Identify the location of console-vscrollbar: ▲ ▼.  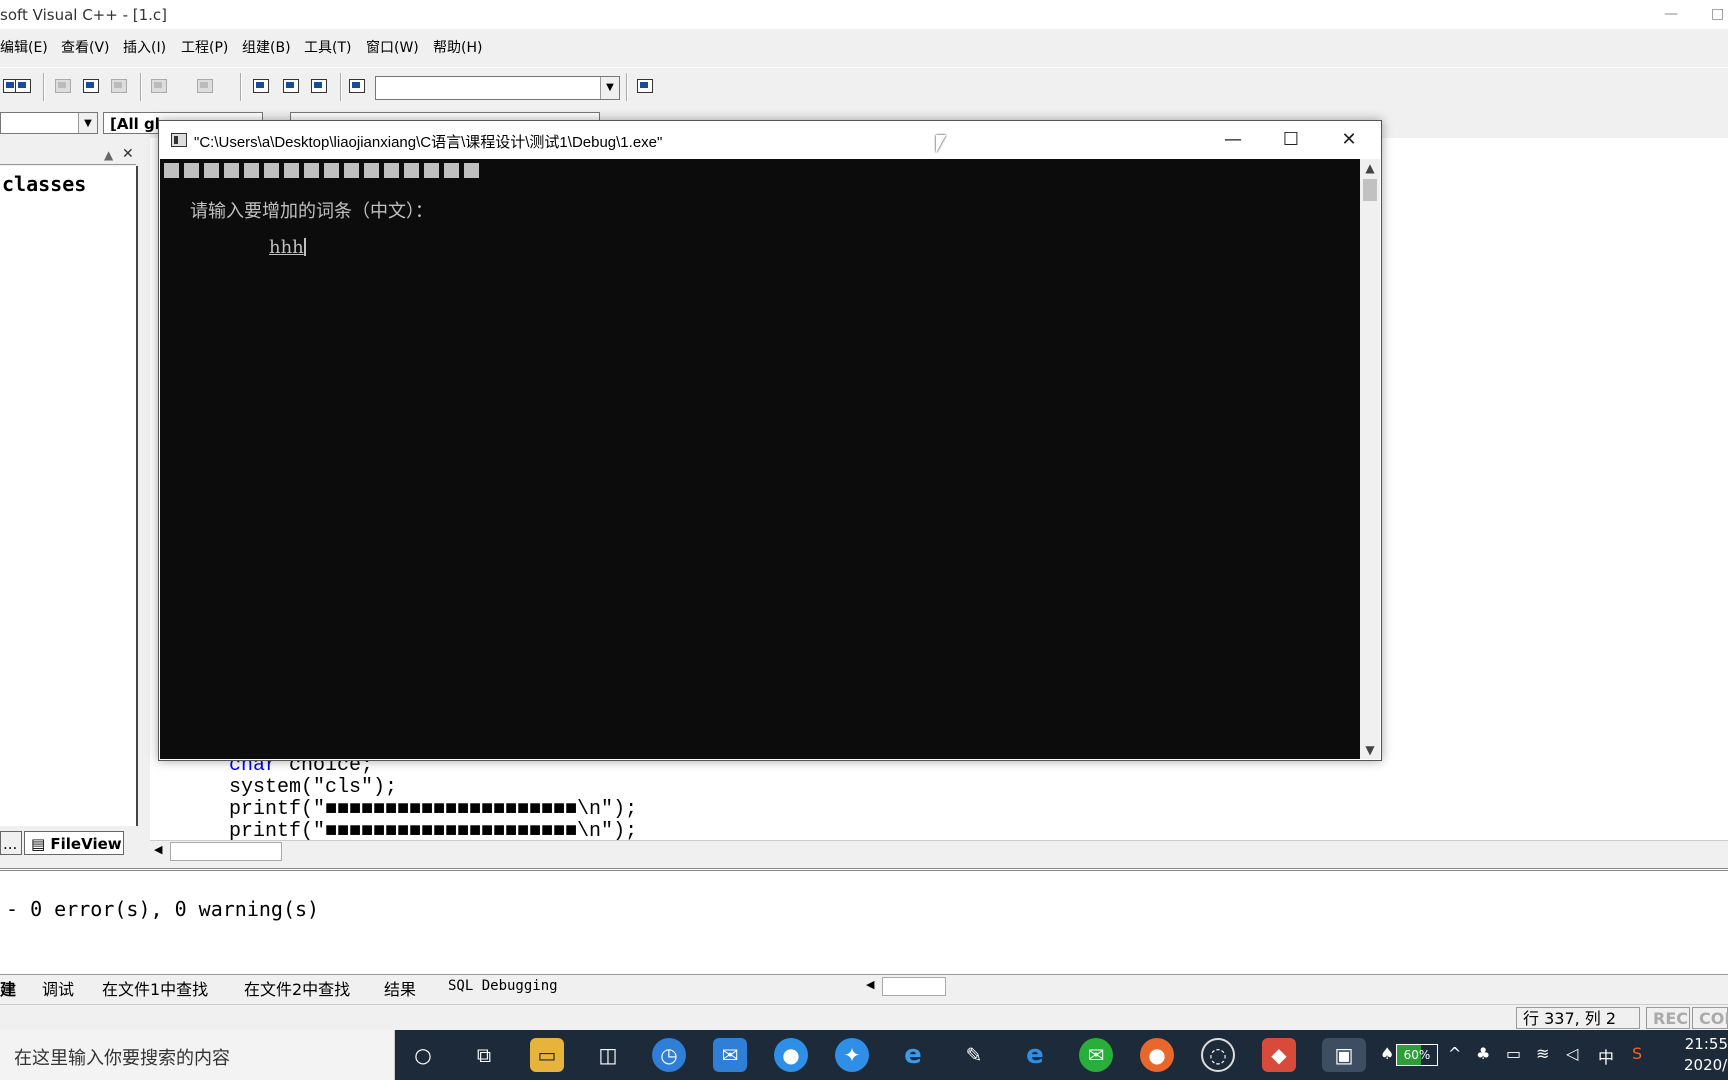
(1370, 459).